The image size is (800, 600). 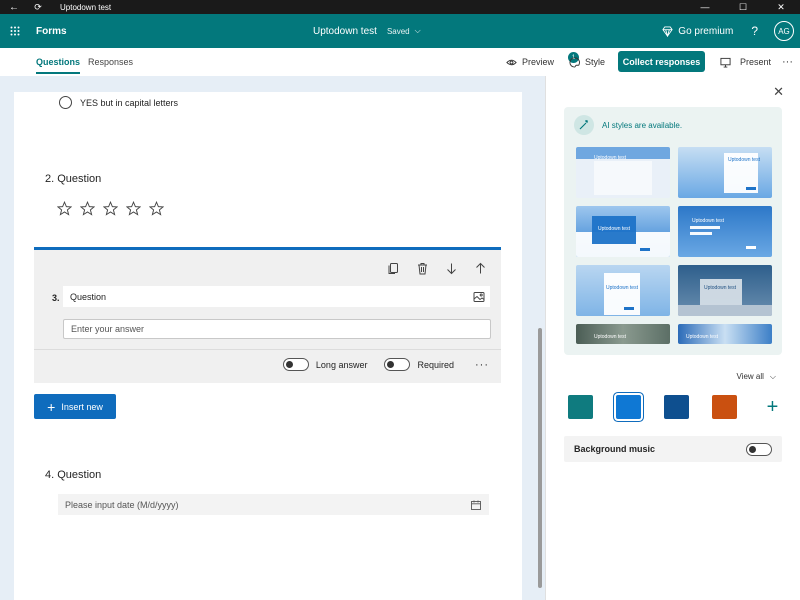 I want to click on save-status: Saved, so click(x=398, y=31).